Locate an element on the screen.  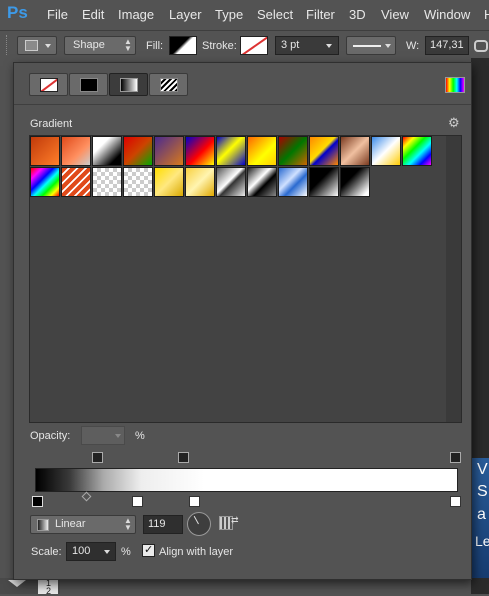
width-value: 147,31 is located at coordinates (447, 45).